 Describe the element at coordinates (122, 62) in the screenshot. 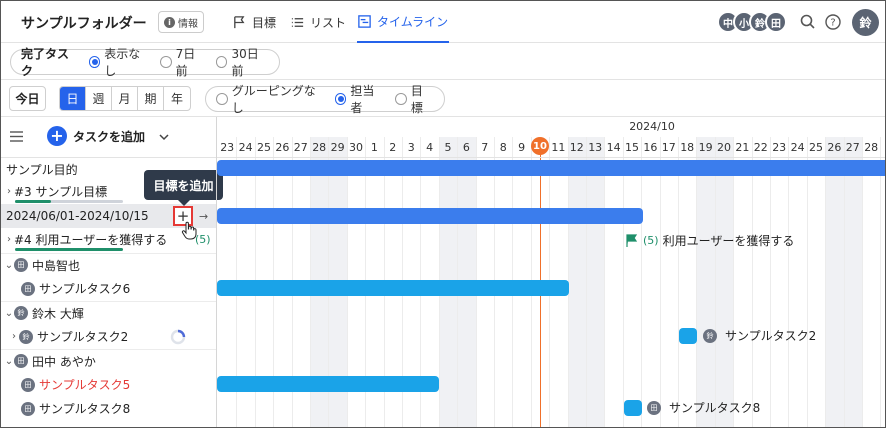

I see `completed-option-label: 表示なし` at that location.